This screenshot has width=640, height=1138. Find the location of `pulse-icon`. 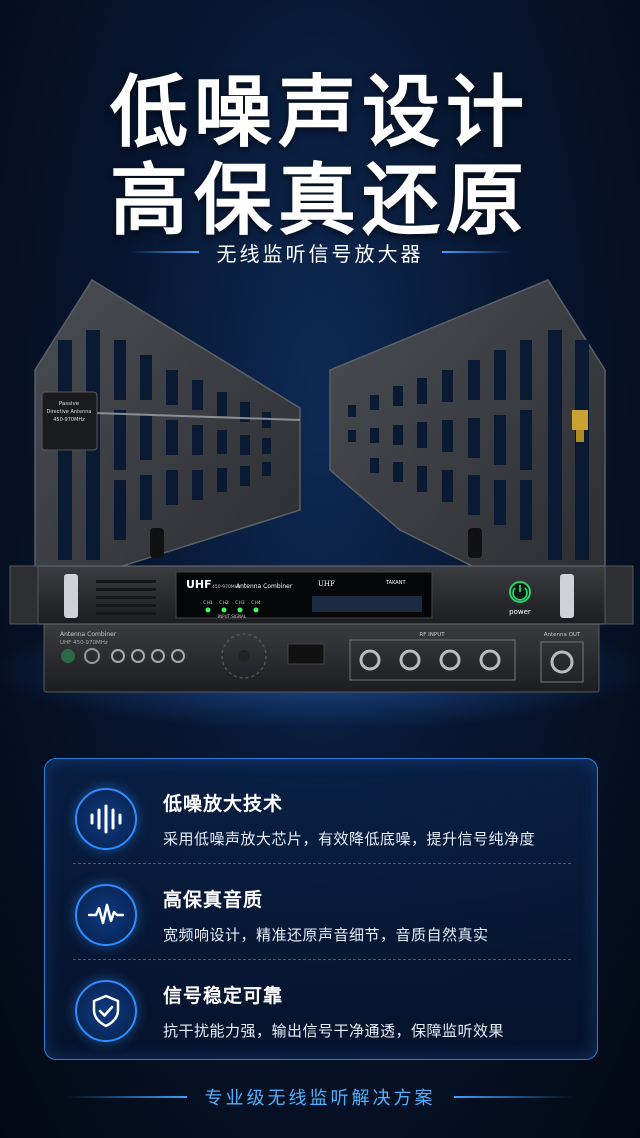

pulse-icon is located at coordinates (106, 915).